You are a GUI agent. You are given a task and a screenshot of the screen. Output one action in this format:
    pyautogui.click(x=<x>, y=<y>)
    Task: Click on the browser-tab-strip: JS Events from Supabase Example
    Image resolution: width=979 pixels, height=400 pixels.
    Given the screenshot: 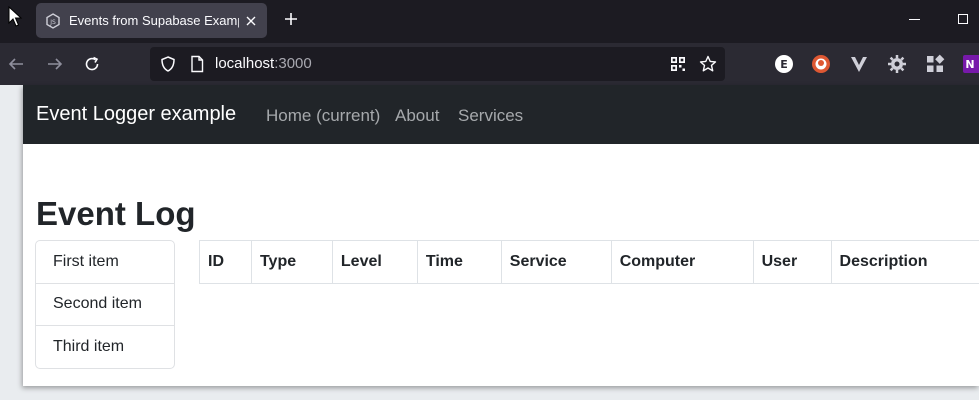 What is the action you would take?
    pyautogui.click(x=489, y=21)
    